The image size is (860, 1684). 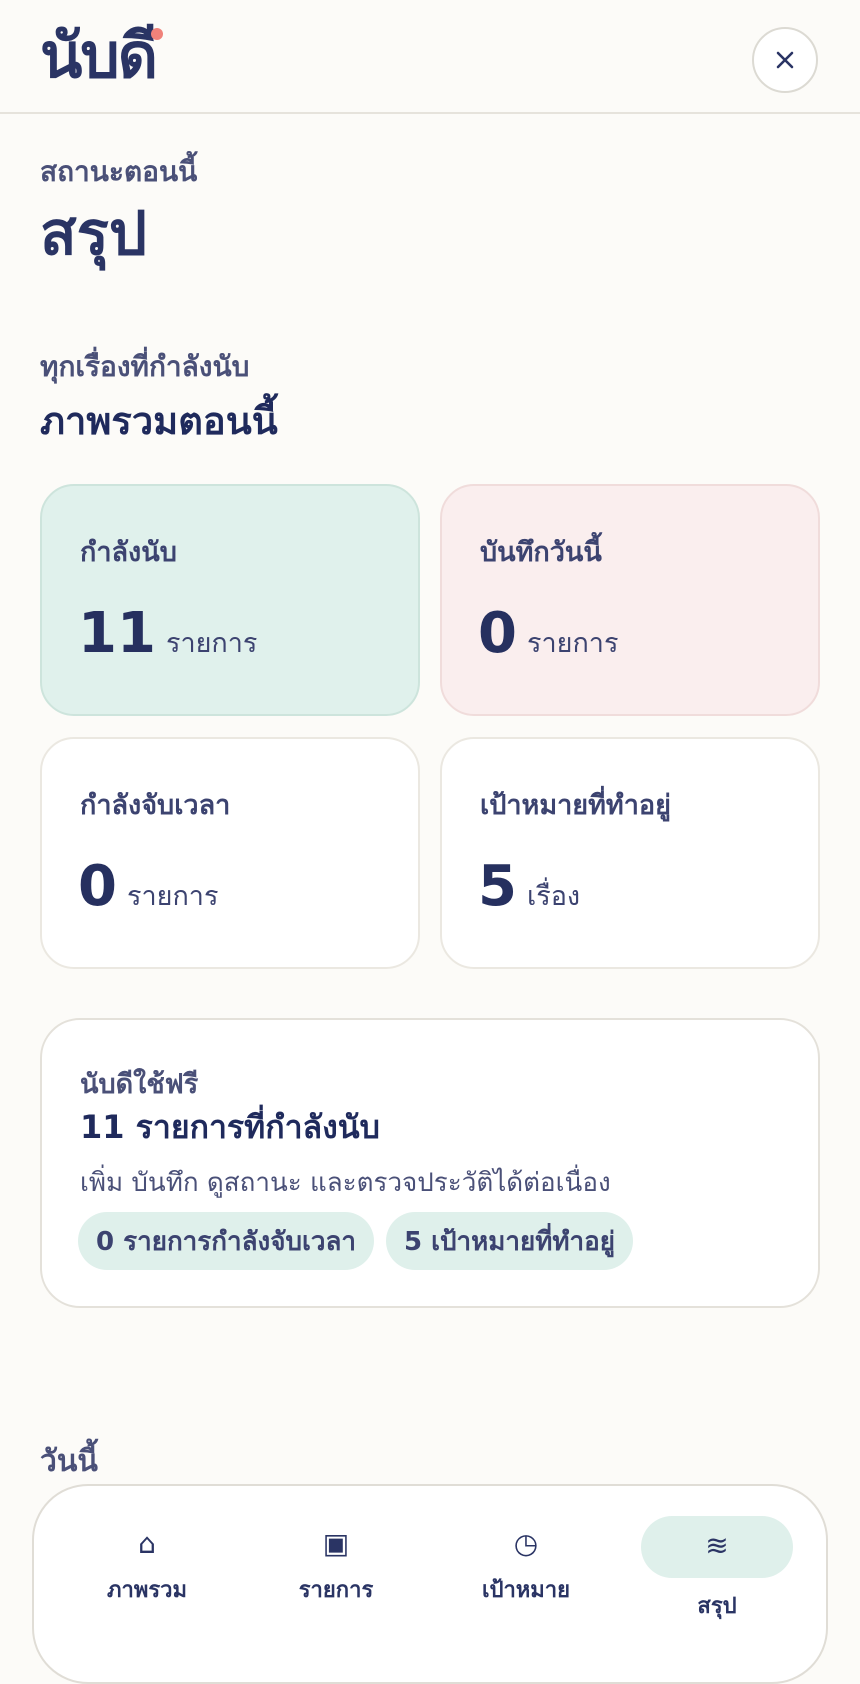 What do you see at coordinates (119, 171) in the screenshot?
I see `page-eyebrow: สถานะตอนนี้` at bounding box center [119, 171].